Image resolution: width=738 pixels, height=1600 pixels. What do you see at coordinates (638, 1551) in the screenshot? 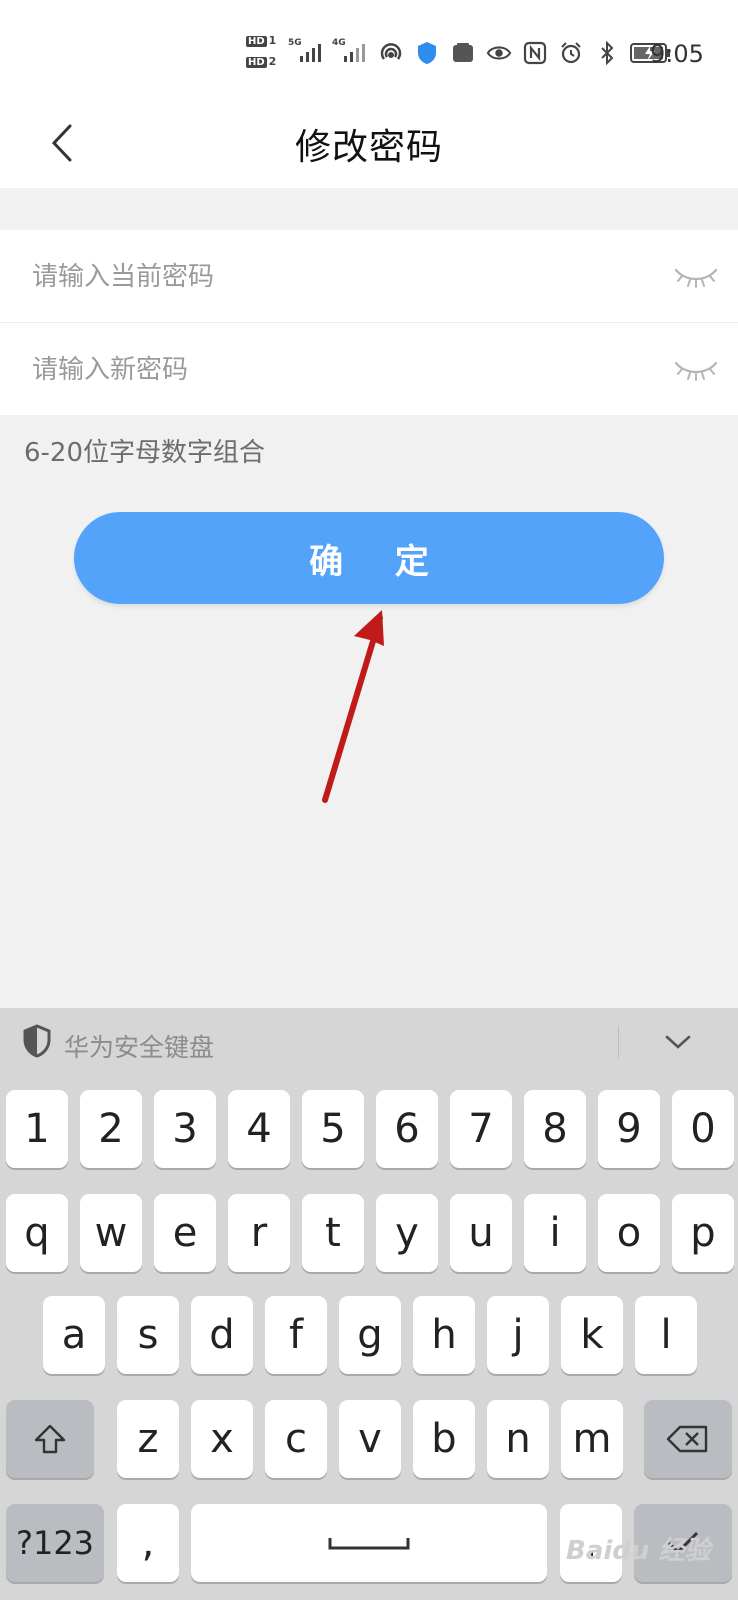
I see `baidu-watermark: Baidu 经验` at bounding box center [638, 1551].